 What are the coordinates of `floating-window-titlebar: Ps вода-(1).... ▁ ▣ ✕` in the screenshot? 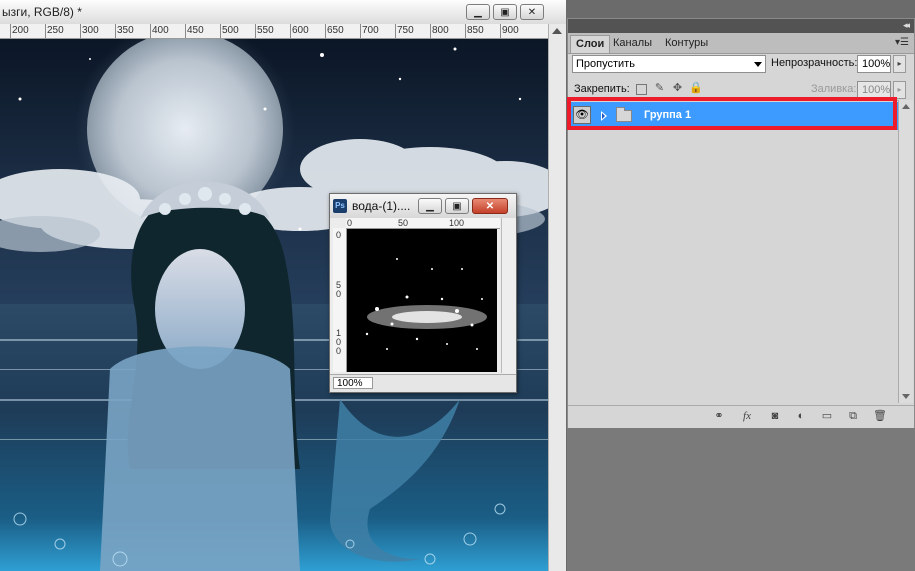 It's located at (423, 206).